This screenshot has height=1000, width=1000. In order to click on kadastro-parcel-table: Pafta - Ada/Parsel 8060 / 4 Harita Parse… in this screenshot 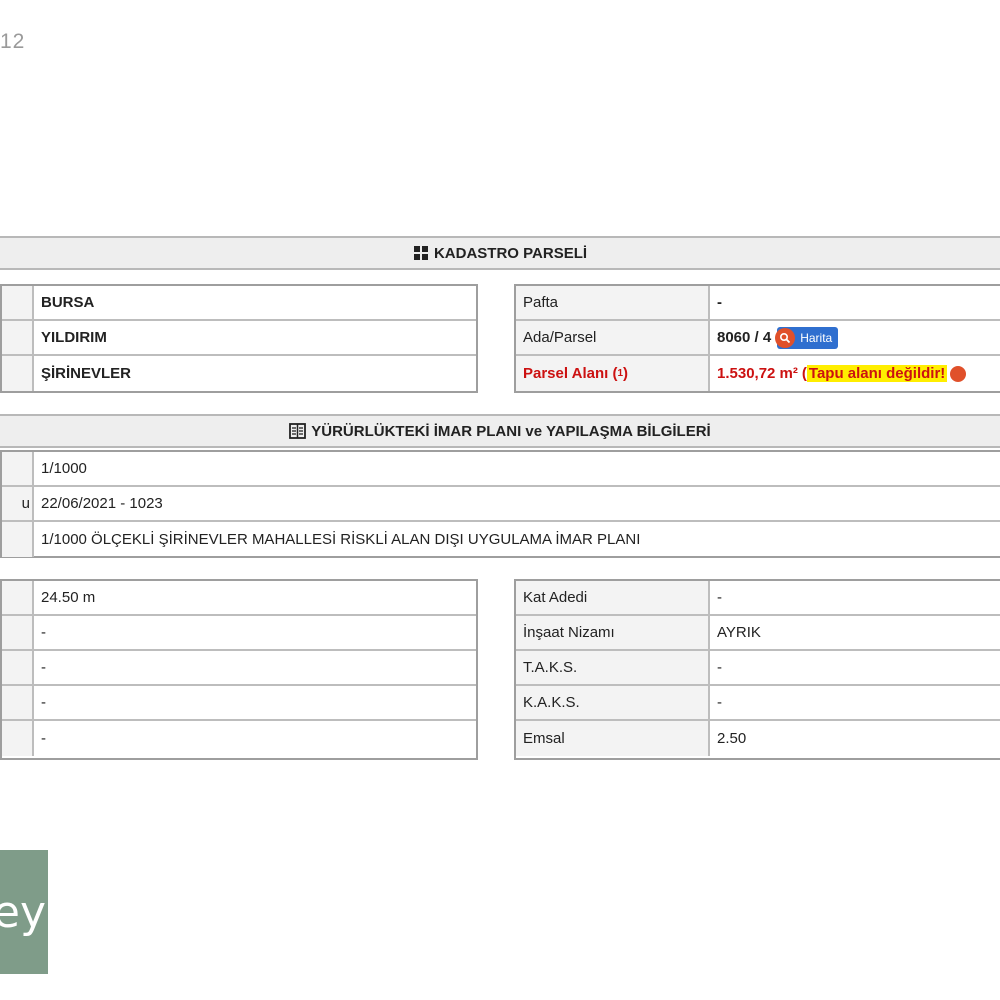, I will do `click(757, 338)`.